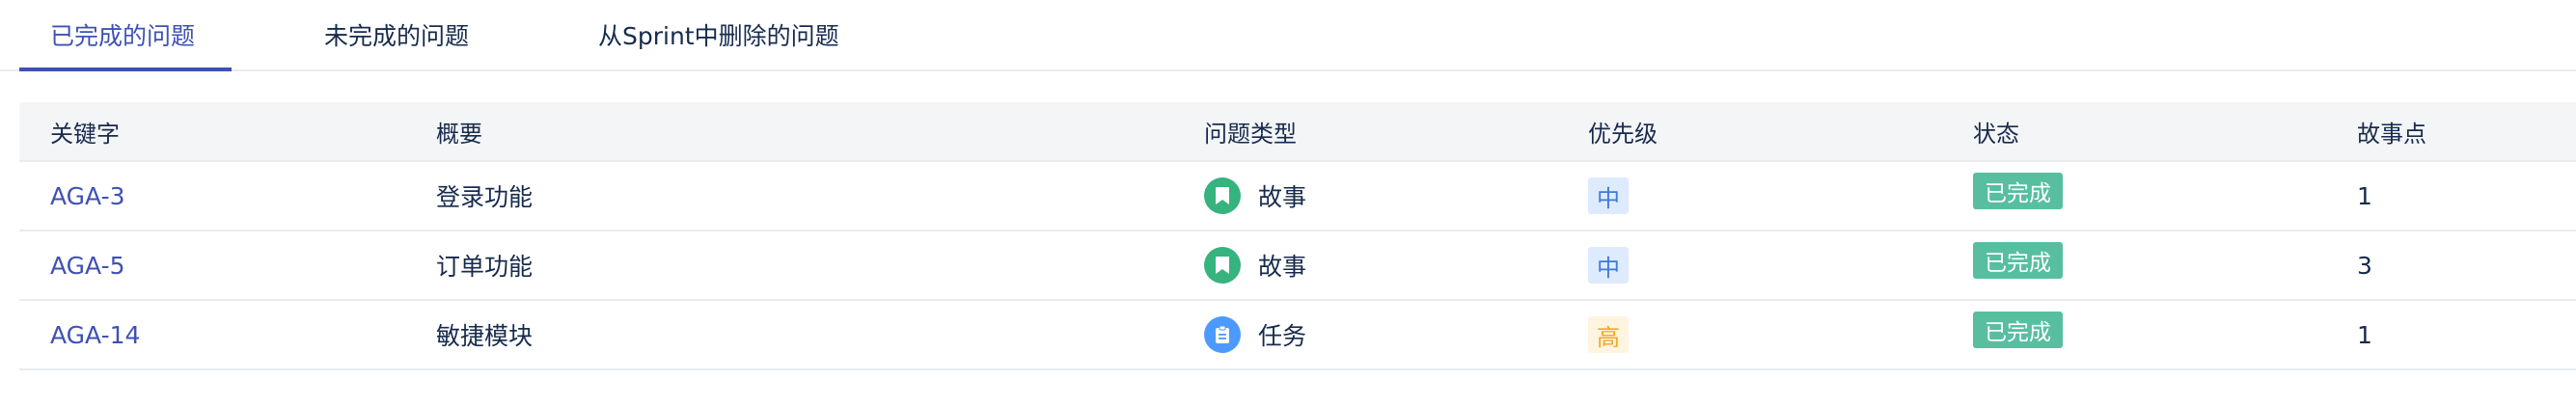 The width and height of the screenshot is (2576, 407). I want to click on issue-key-link: AGA-5, so click(87, 266).